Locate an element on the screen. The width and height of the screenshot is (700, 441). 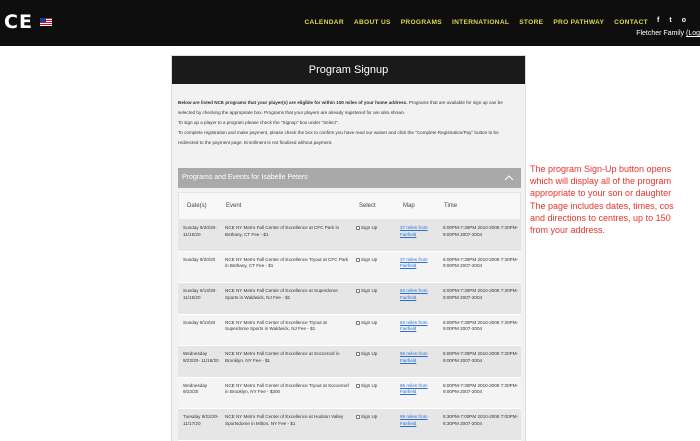
row-date: Tuesday 9/22/20- 11/17/20 is located at coordinates (201, 420).